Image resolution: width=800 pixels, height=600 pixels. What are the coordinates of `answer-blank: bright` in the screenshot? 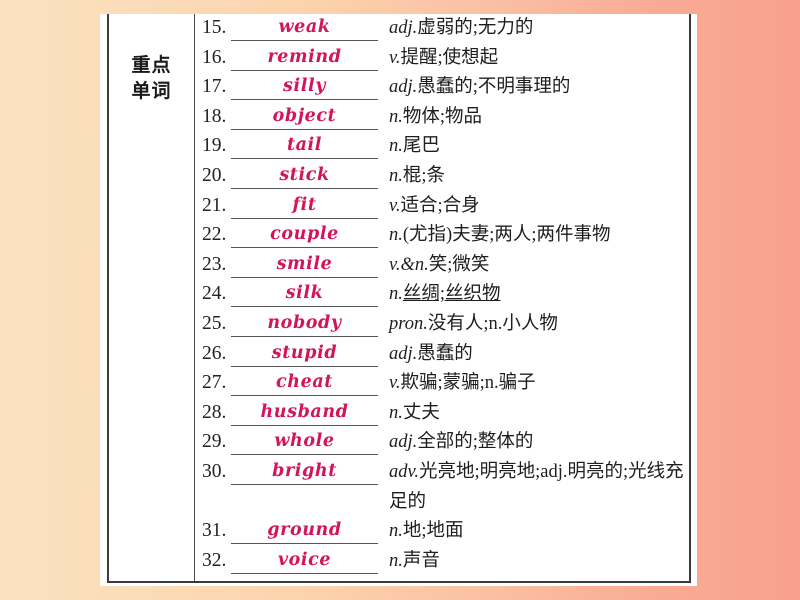 It's located at (304, 471).